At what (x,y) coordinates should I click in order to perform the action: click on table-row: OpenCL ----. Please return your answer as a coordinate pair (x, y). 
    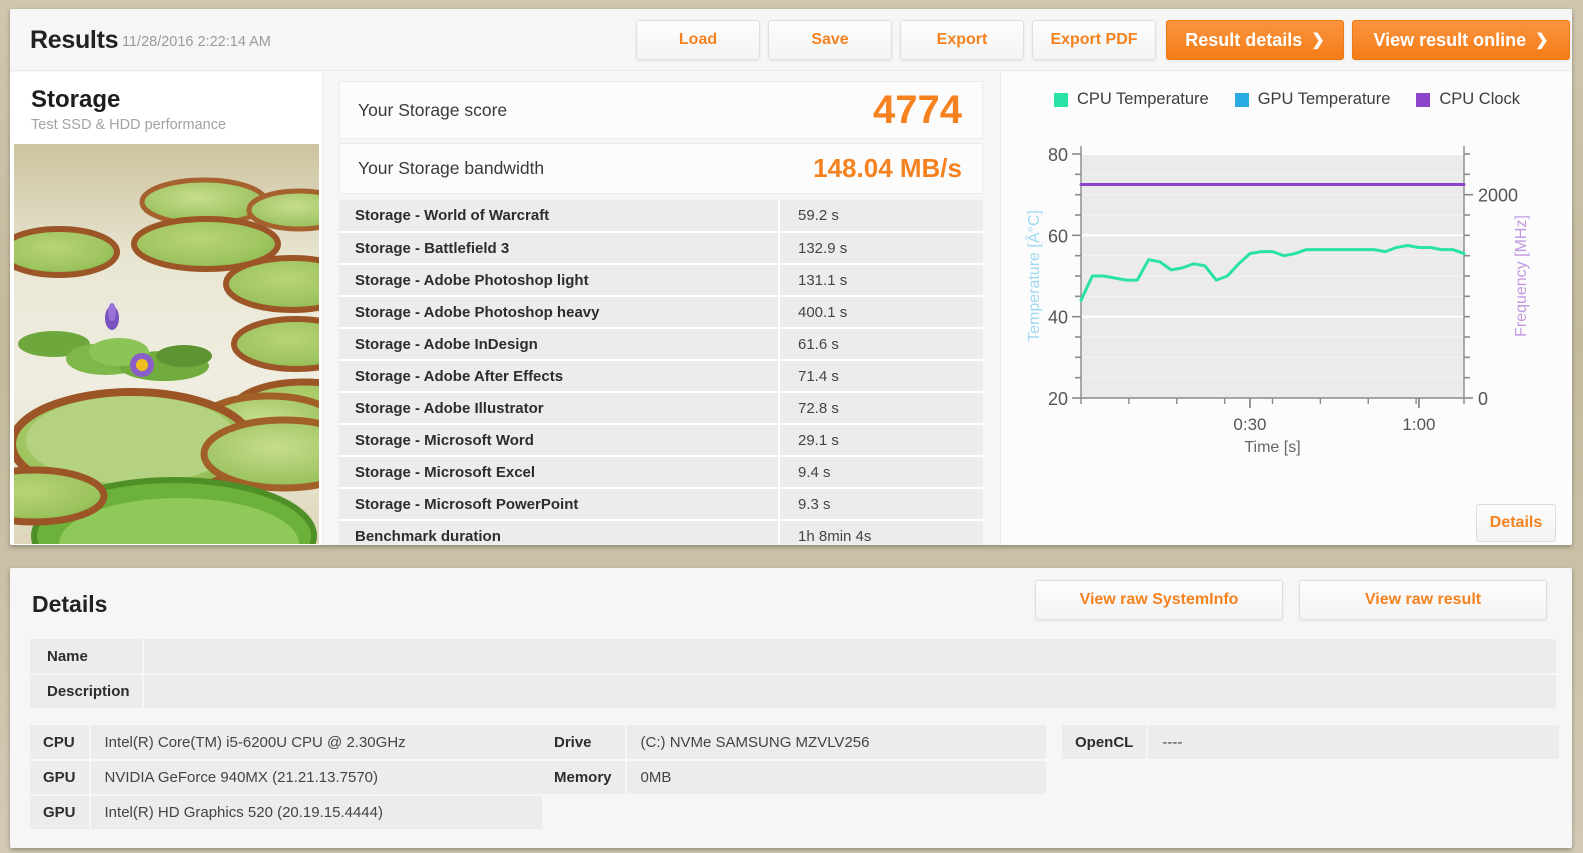
    Looking at the image, I should click on (1311, 743).